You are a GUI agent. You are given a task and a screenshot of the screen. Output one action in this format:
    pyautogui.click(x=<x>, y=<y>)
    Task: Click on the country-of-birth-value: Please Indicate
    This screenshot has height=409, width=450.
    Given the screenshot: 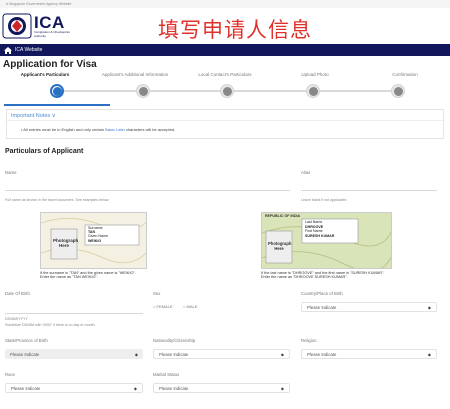 What is the action you would take?
    pyautogui.click(x=322, y=307)
    